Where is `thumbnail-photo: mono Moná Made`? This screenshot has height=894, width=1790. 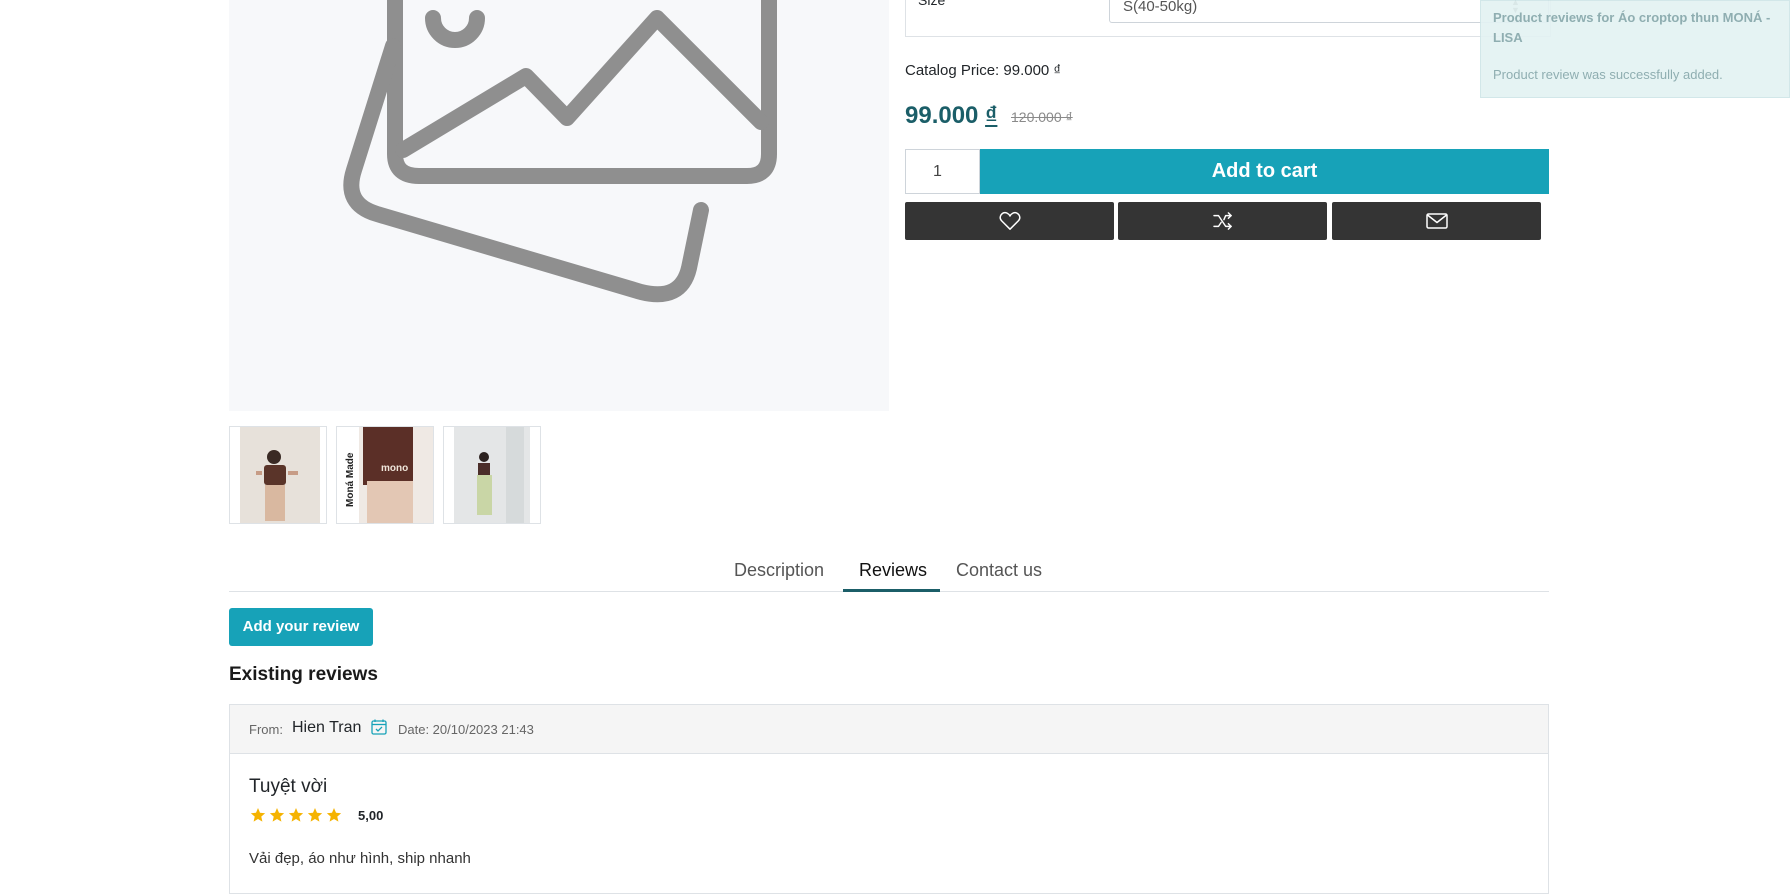 thumbnail-photo: mono Moná Made is located at coordinates (385, 475).